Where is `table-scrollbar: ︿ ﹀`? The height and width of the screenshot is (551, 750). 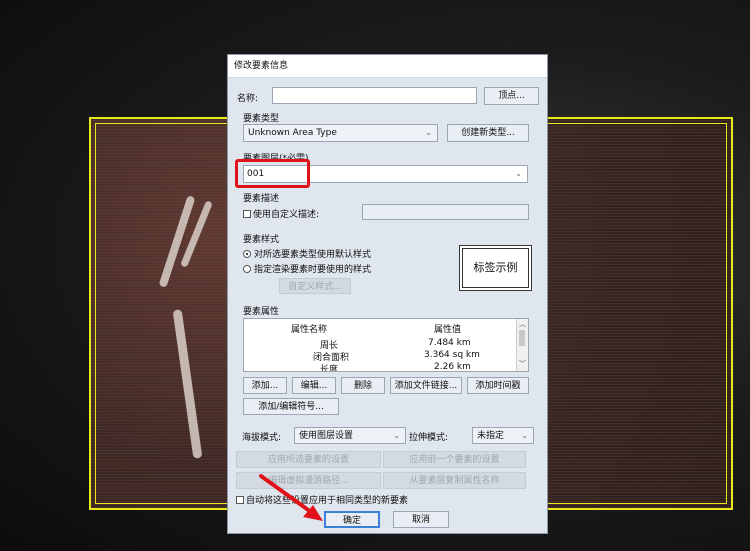 table-scrollbar: ︿ ﹀ is located at coordinates (522, 345).